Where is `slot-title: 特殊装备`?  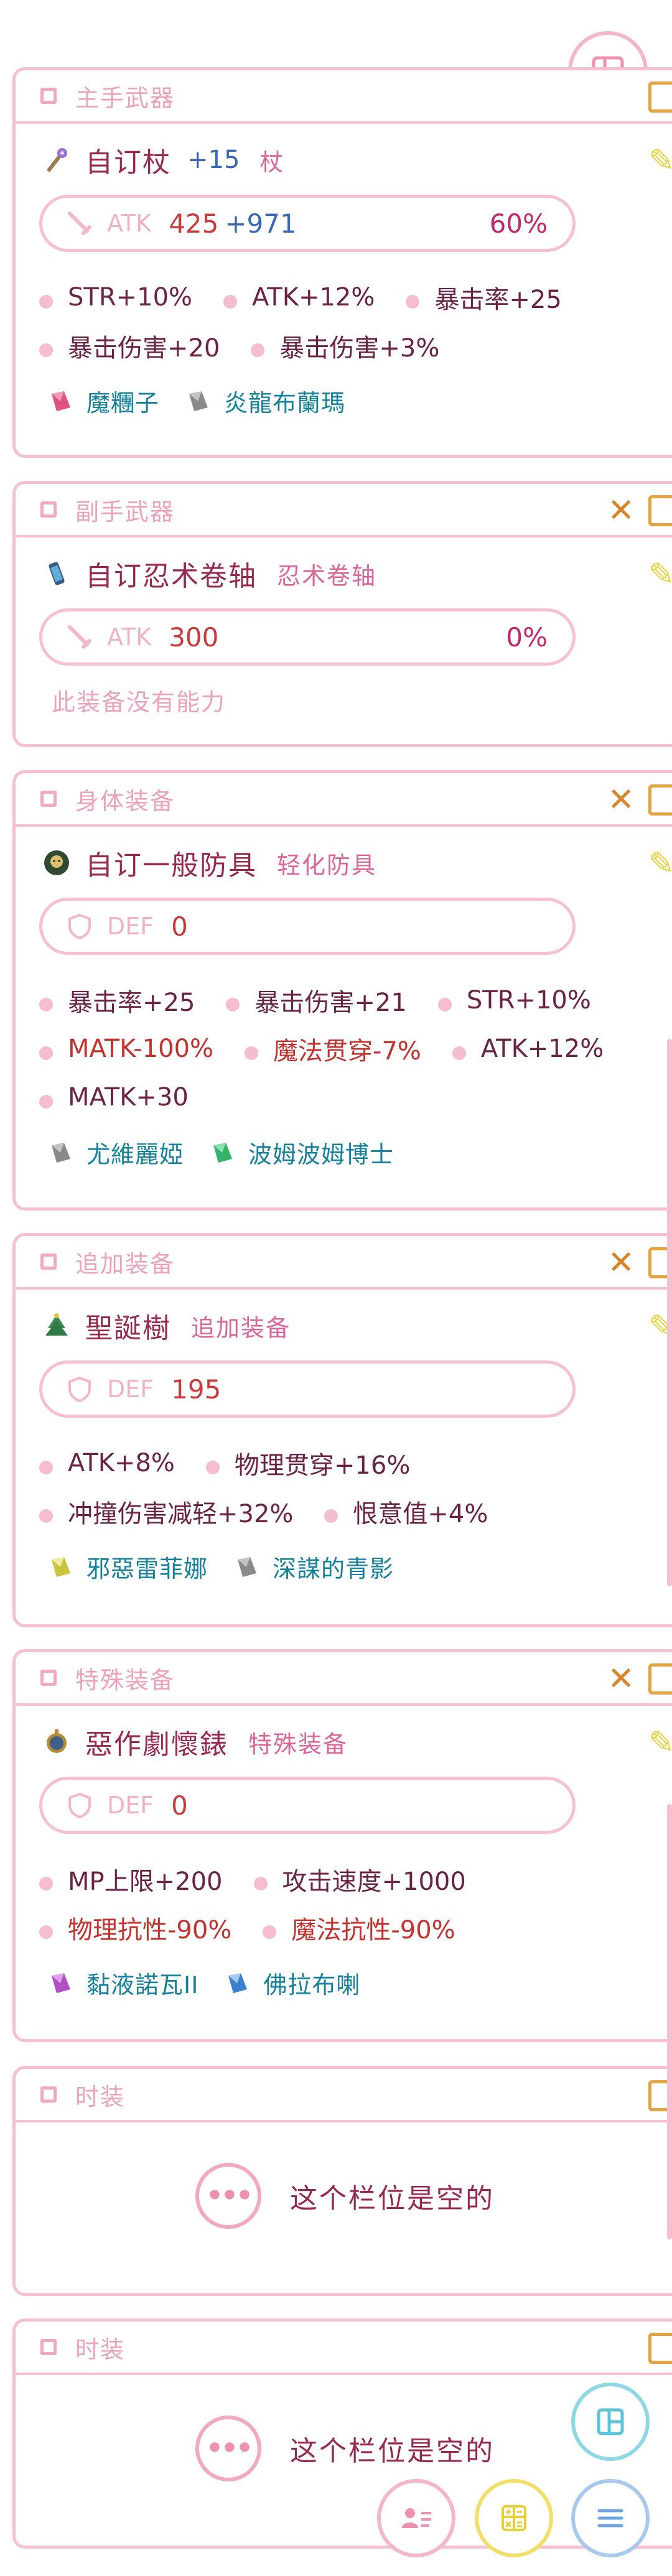 slot-title: 特殊装备 is located at coordinates (125, 1680).